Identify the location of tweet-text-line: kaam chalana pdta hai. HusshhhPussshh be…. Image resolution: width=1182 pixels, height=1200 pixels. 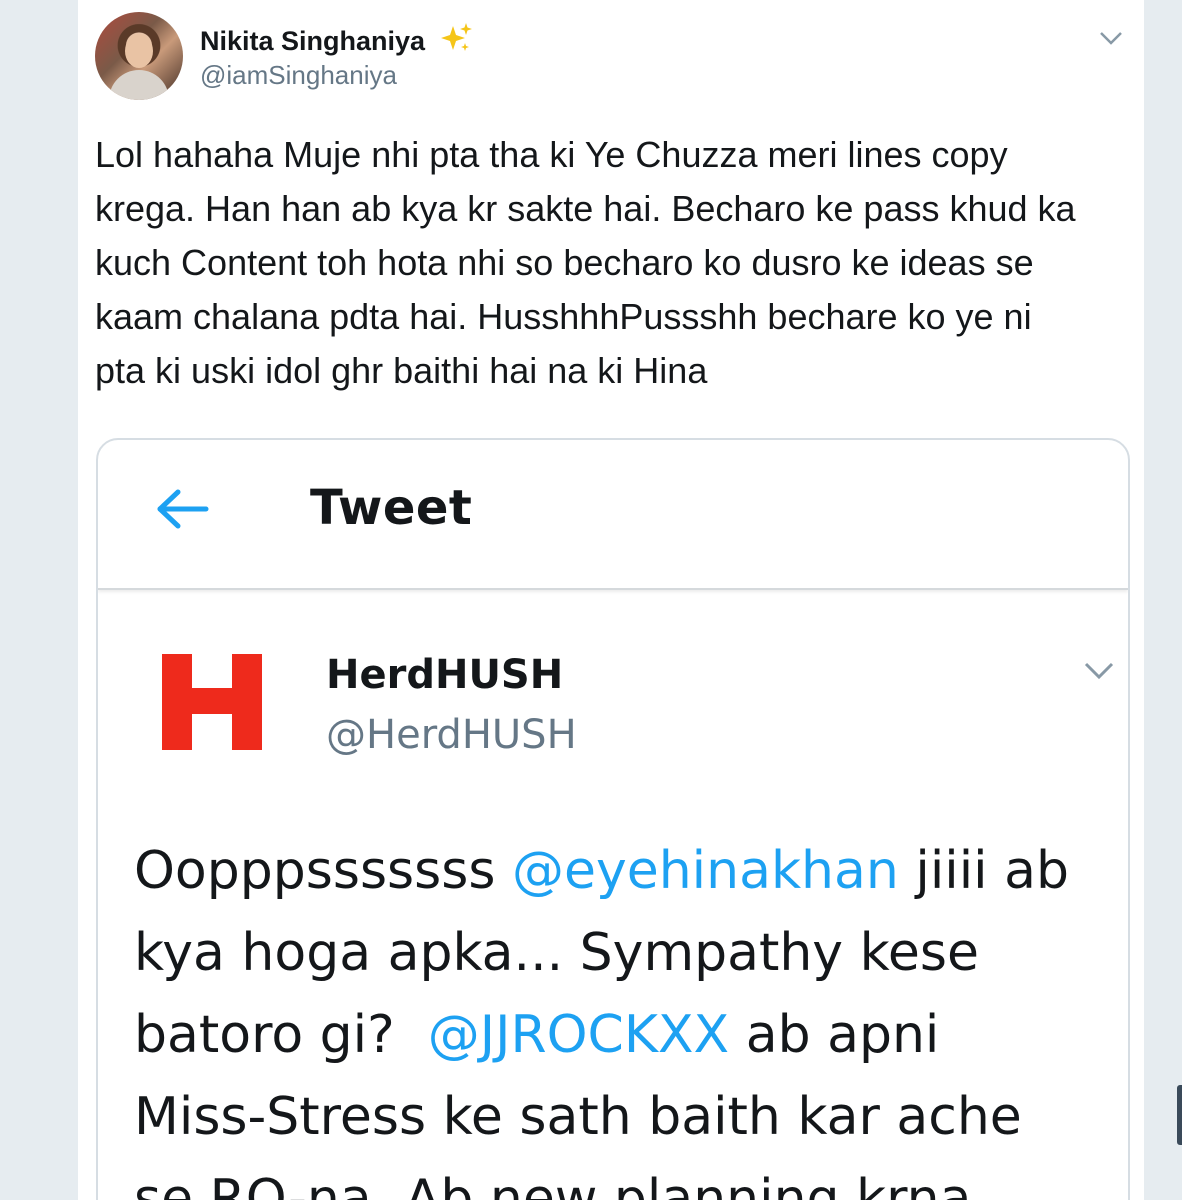
(563, 316).